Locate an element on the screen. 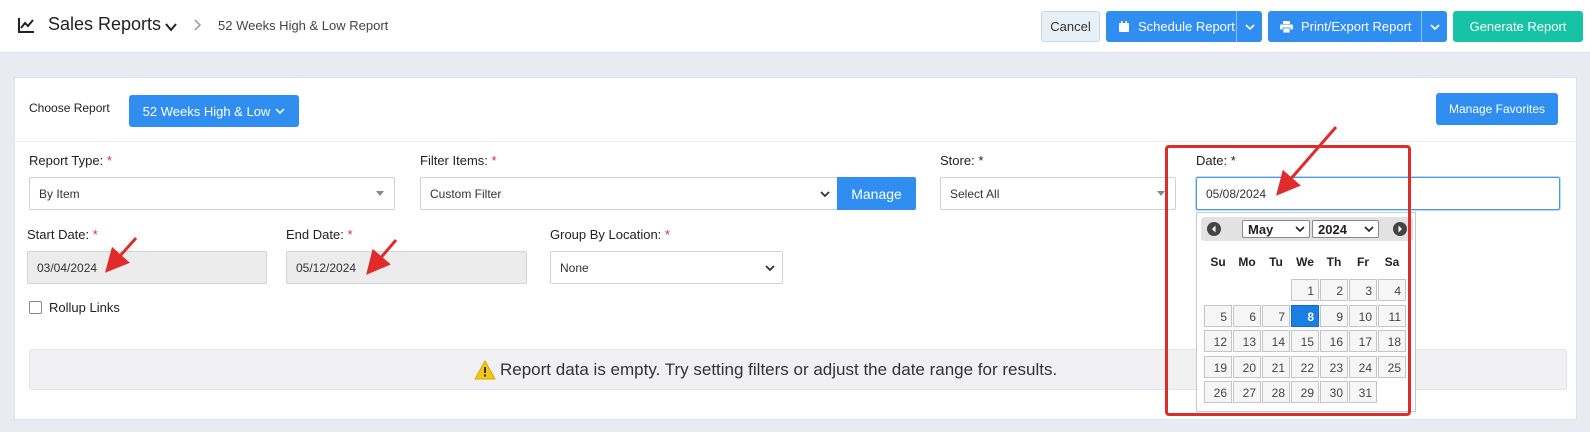  group-by-location-select: None is located at coordinates (666, 267).